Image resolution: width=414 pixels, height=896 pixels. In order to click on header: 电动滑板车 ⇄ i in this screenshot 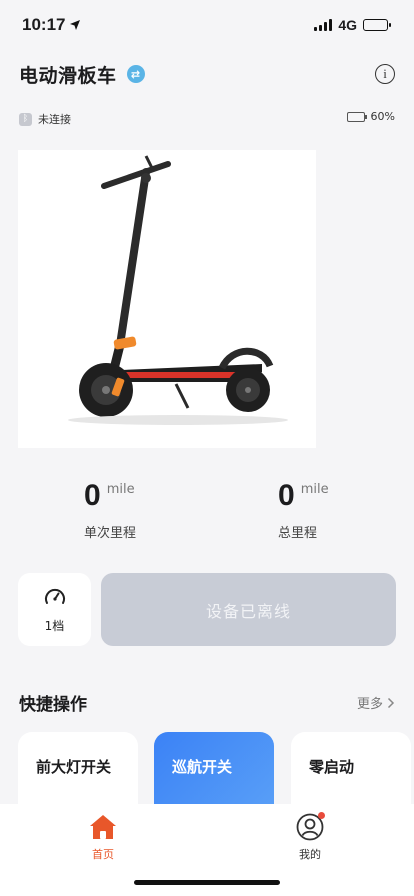, I will do `click(207, 74)`.